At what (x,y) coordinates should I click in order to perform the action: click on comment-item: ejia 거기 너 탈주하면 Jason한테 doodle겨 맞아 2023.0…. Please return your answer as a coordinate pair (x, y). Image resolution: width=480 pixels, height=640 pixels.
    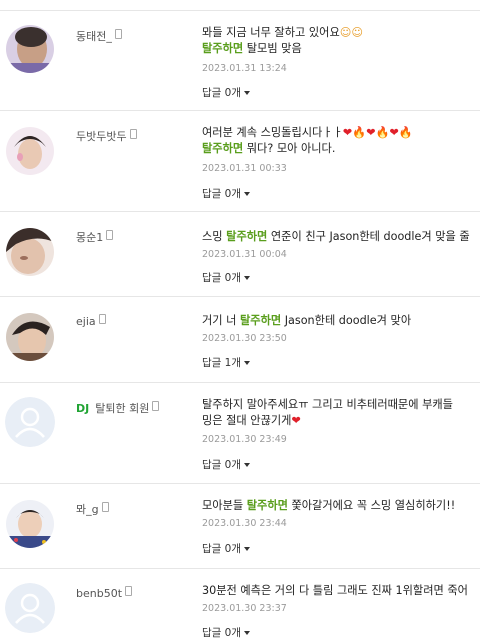
    Looking at the image, I should click on (240, 340).